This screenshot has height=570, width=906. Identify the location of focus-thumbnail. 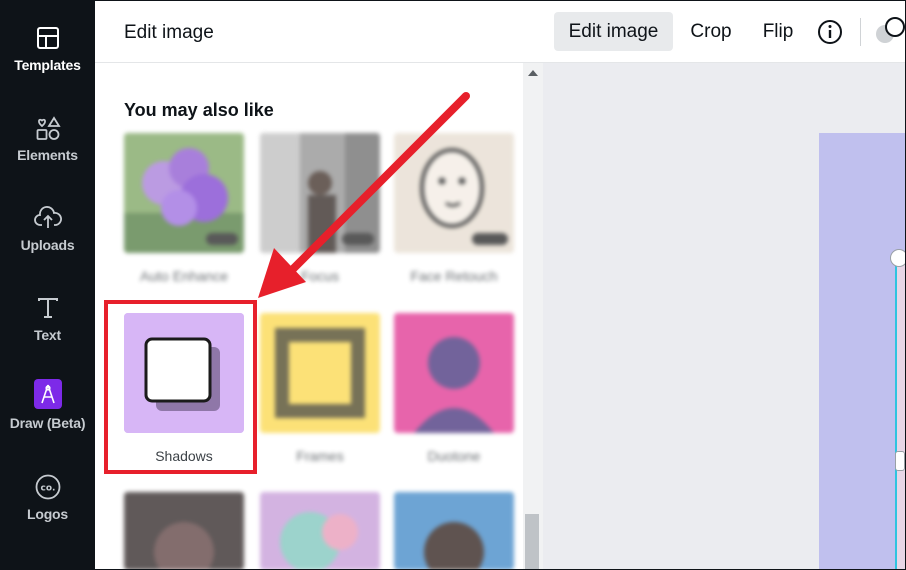
(320, 193).